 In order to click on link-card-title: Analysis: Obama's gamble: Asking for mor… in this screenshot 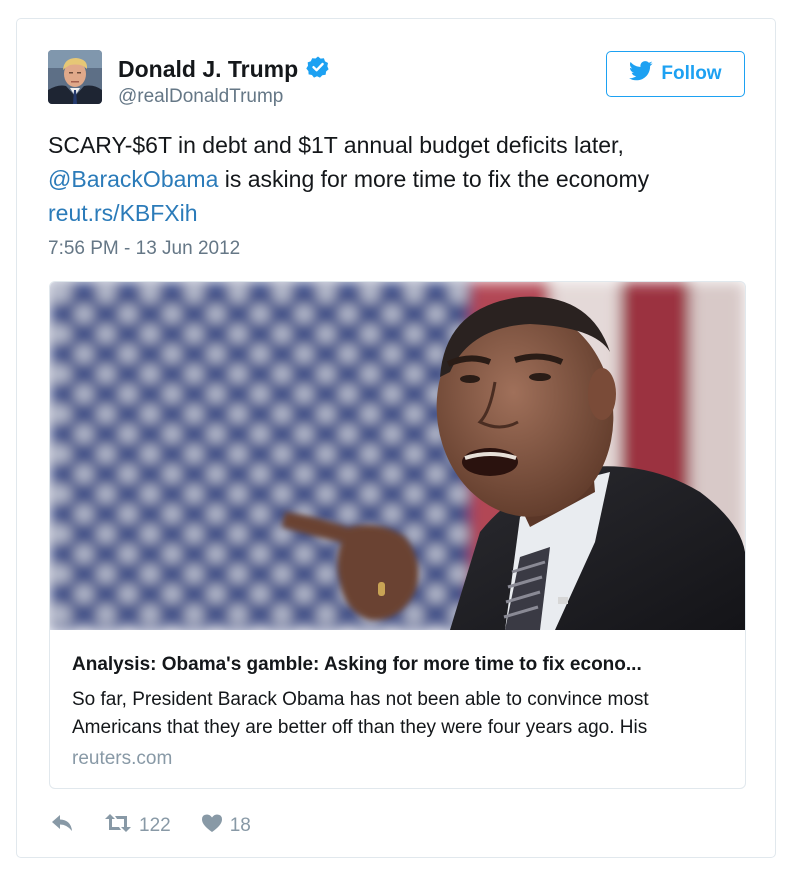, I will do `click(357, 664)`.